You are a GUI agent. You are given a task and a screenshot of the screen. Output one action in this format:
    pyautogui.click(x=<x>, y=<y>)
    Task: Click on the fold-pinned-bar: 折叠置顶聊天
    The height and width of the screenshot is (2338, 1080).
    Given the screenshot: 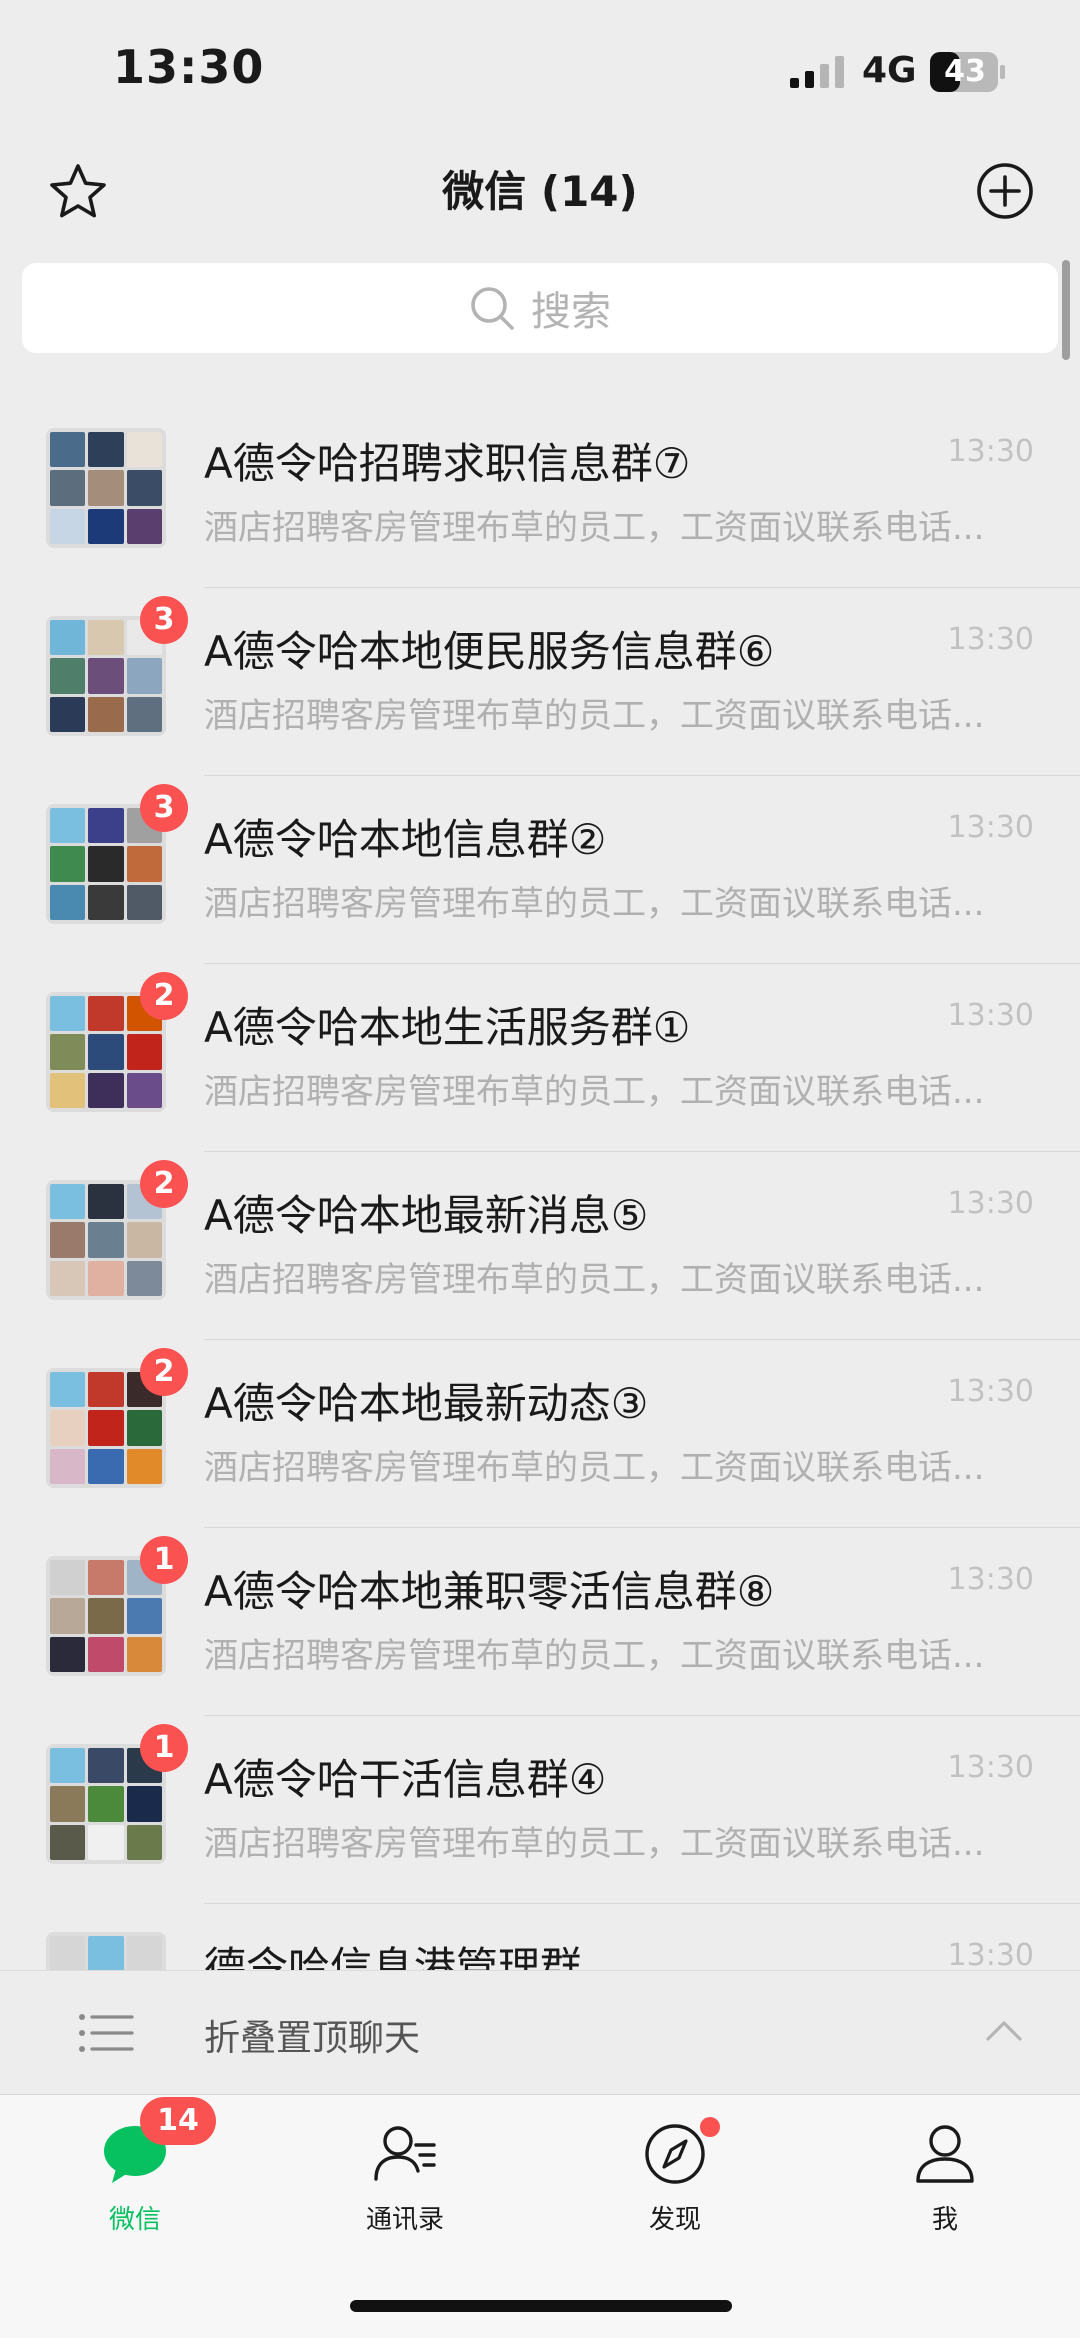 What is the action you would take?
    pyautogui.click(x=540, y=2032)
    